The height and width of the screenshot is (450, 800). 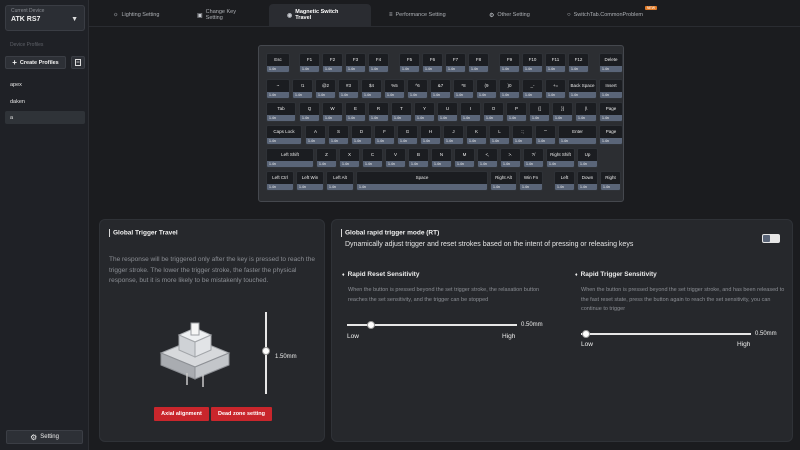 I want to click on key-: {[1.4n, so click(x=539, y=112).